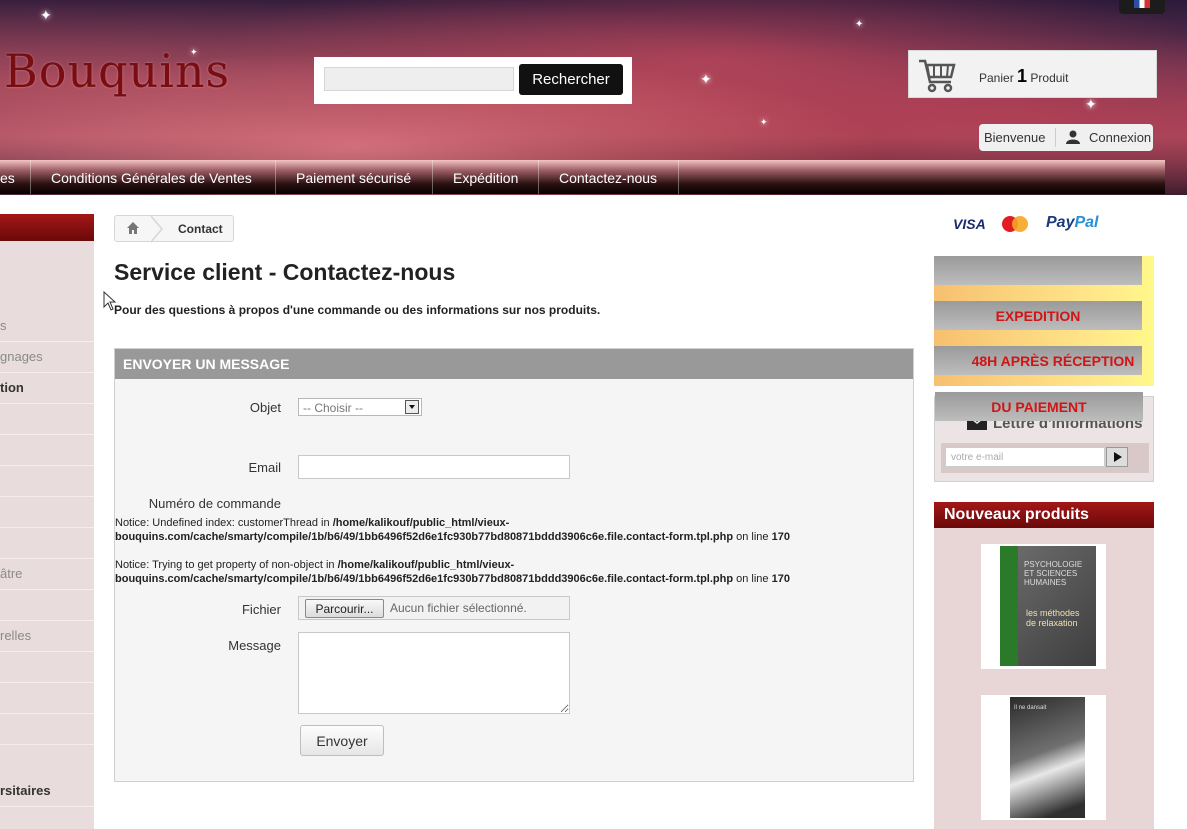  What do you see at coordinates (571, 79) in the screenshot?
I see `search-button: Rechercher` at bounding box center [571, 79].